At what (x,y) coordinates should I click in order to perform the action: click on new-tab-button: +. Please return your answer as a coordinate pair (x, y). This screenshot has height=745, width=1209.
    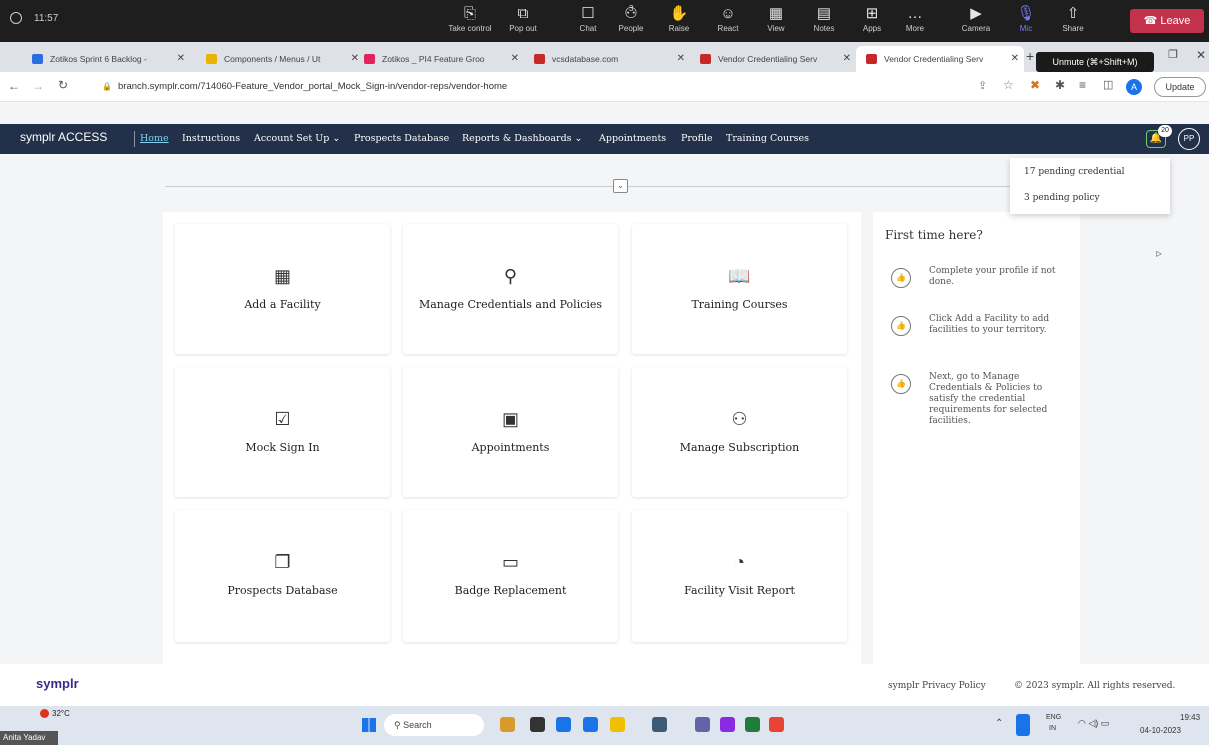
    Looking at the image, I should click on (1030, 56).